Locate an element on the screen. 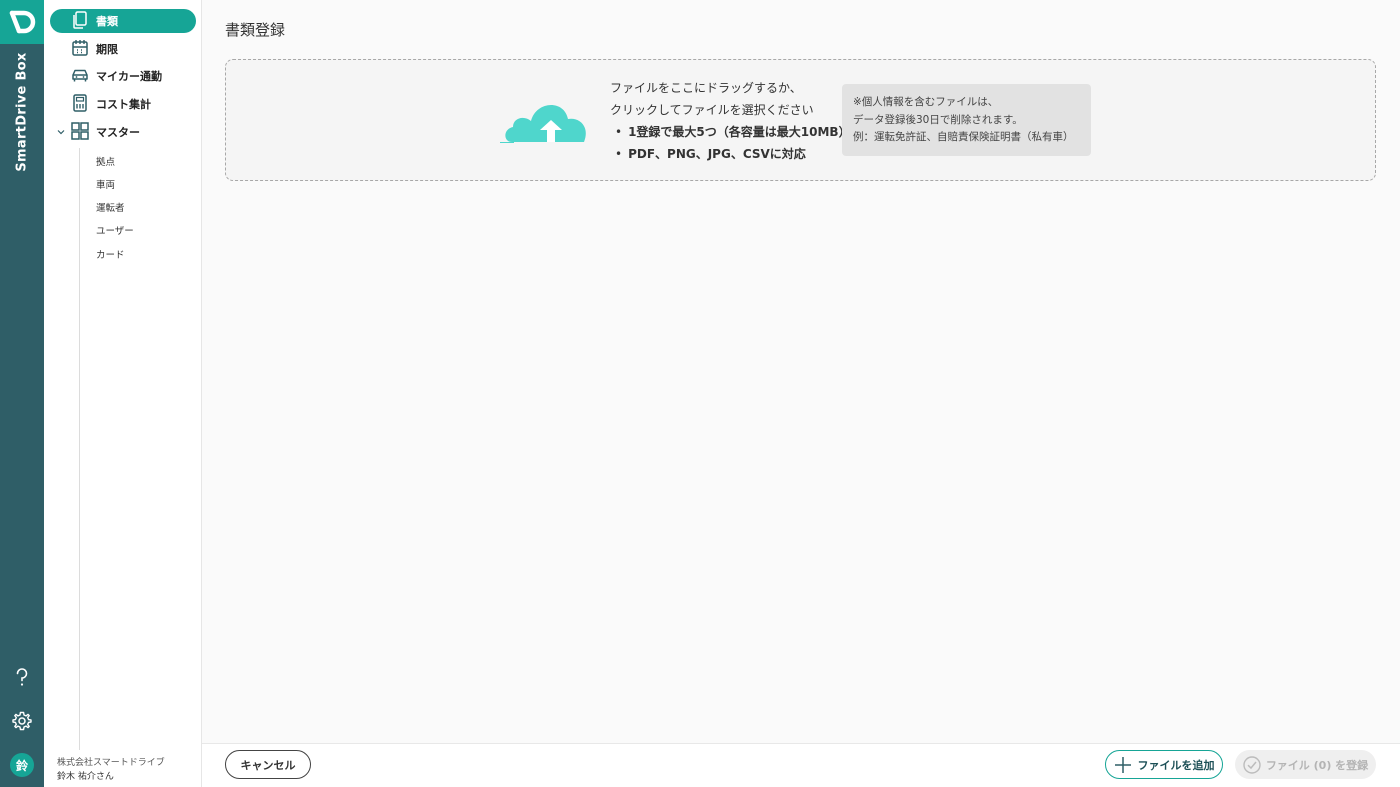  app-logo is located at coordinates (22, 22).